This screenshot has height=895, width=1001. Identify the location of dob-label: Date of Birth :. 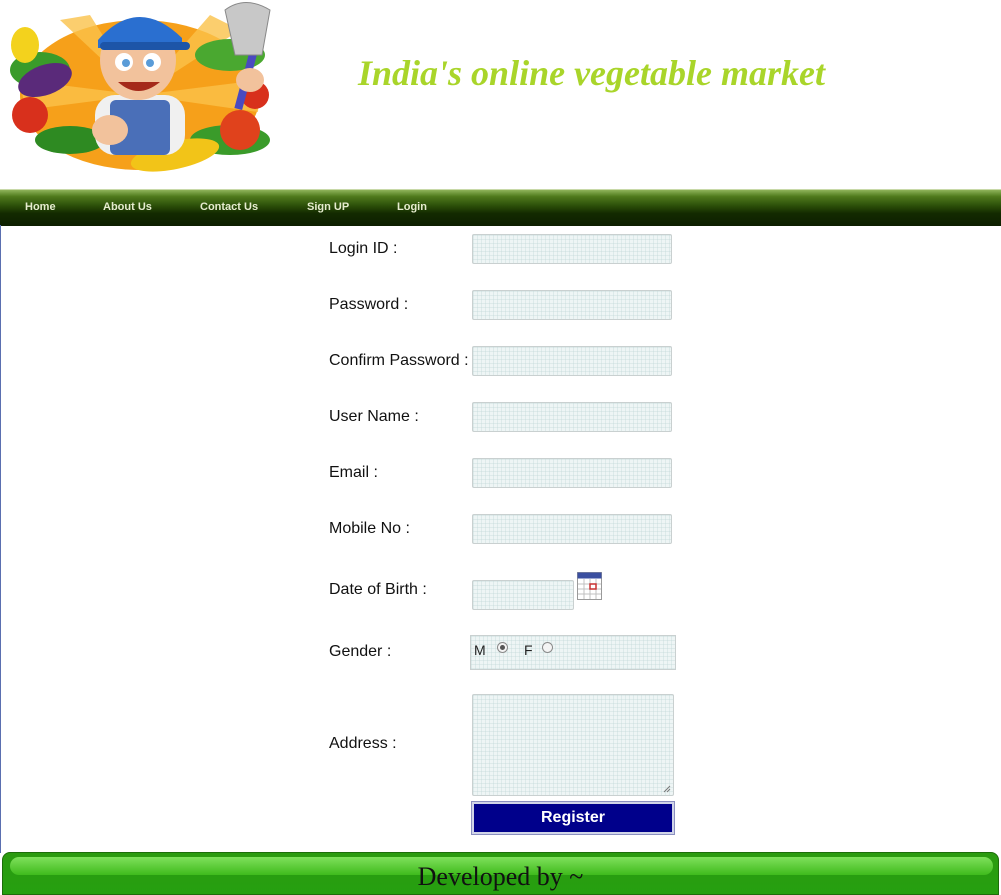
(378, 589).